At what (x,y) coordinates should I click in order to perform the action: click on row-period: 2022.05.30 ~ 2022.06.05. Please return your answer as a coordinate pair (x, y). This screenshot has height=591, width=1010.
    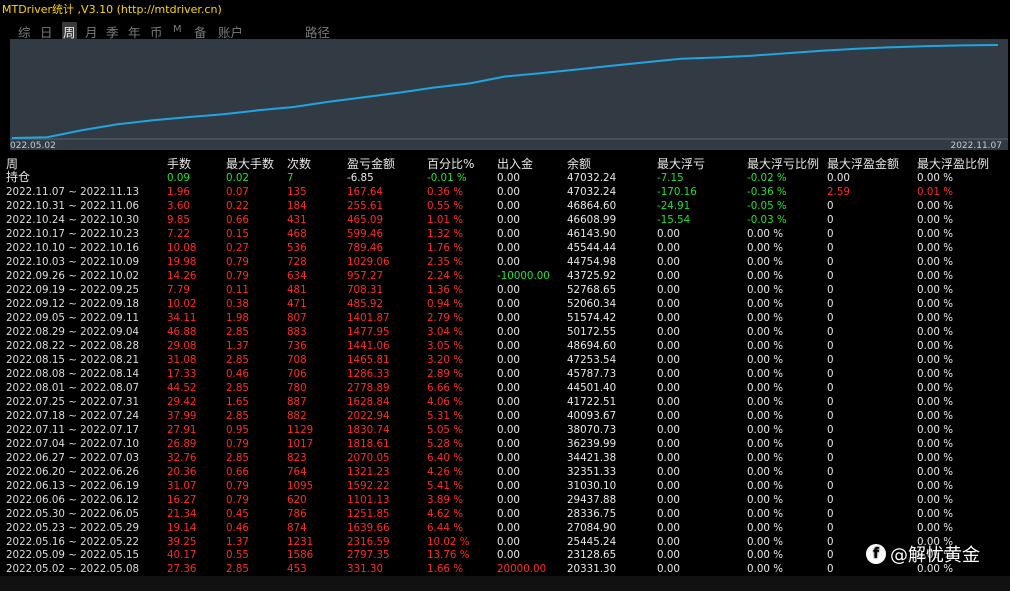
    Looking at the image, I should click on (73, 513).